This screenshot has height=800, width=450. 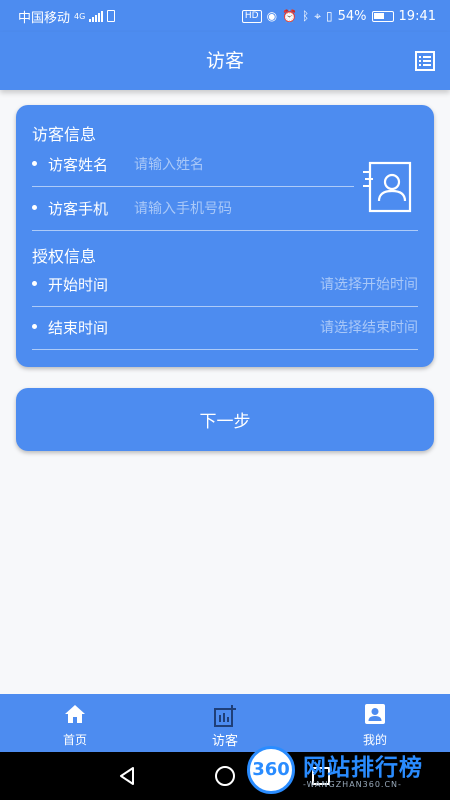 I want to click on end-time-row: 结束时间 请选择结束时间, so click(x=225, y=328).